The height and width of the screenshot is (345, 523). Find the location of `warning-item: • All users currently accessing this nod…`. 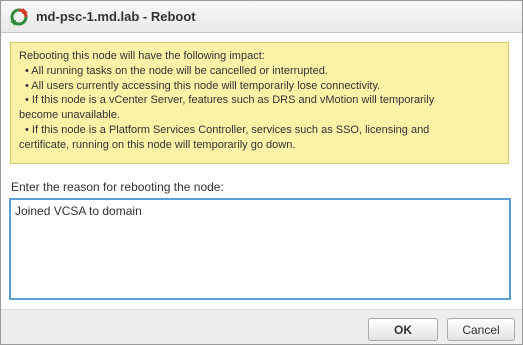

warning-item: • All users currently accessing this nod… is located at coordinates (203, 85).